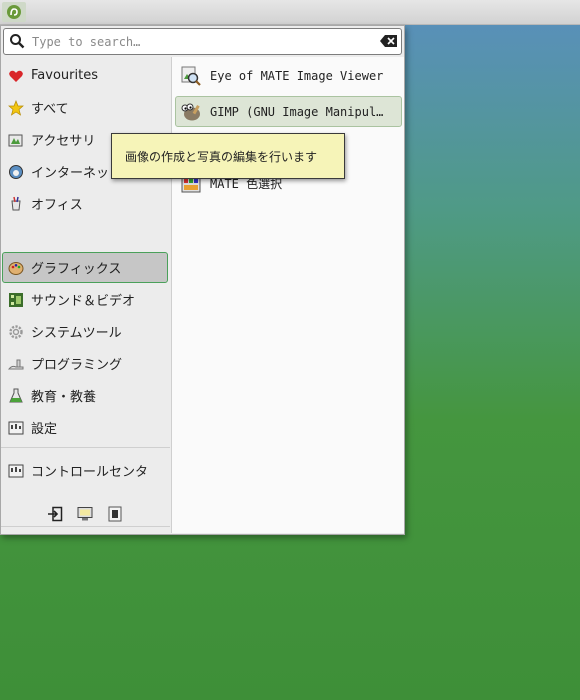  Describe the element at coordinates (85, 427) in the screenshot. I see `category-settings: 設定` at that location.